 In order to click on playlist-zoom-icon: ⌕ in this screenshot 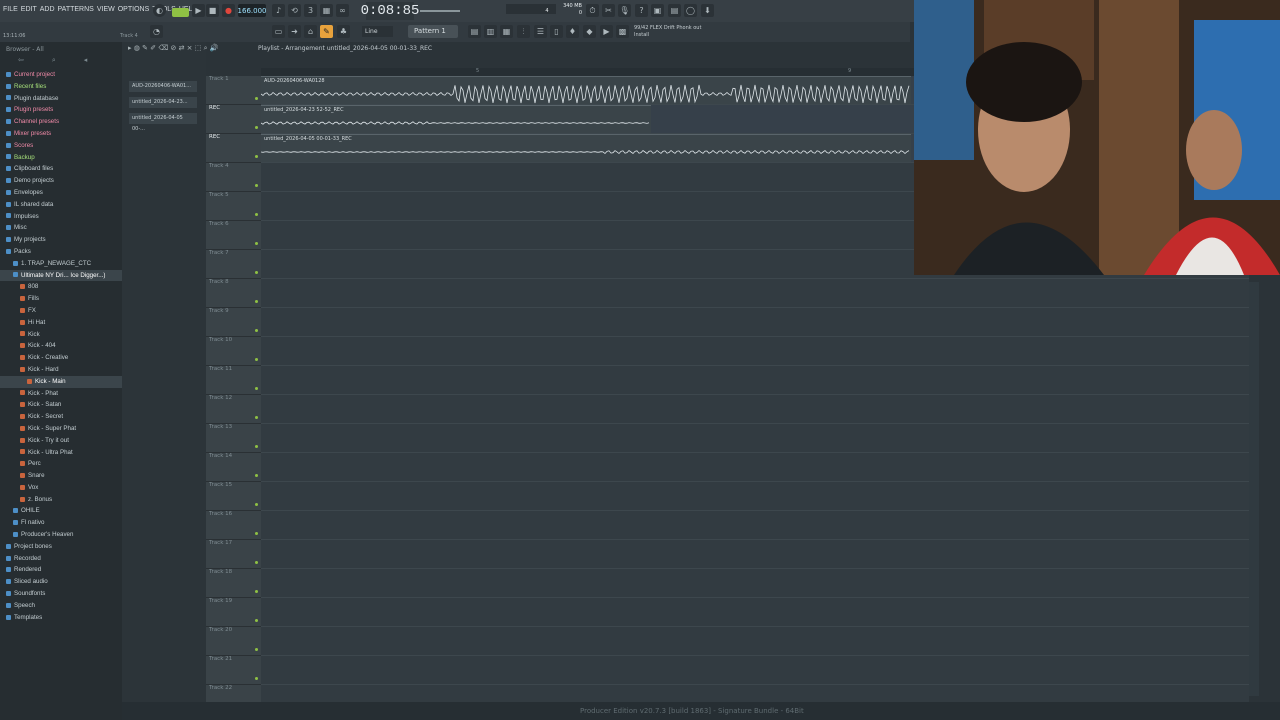, I will do `click(206, 48)`.